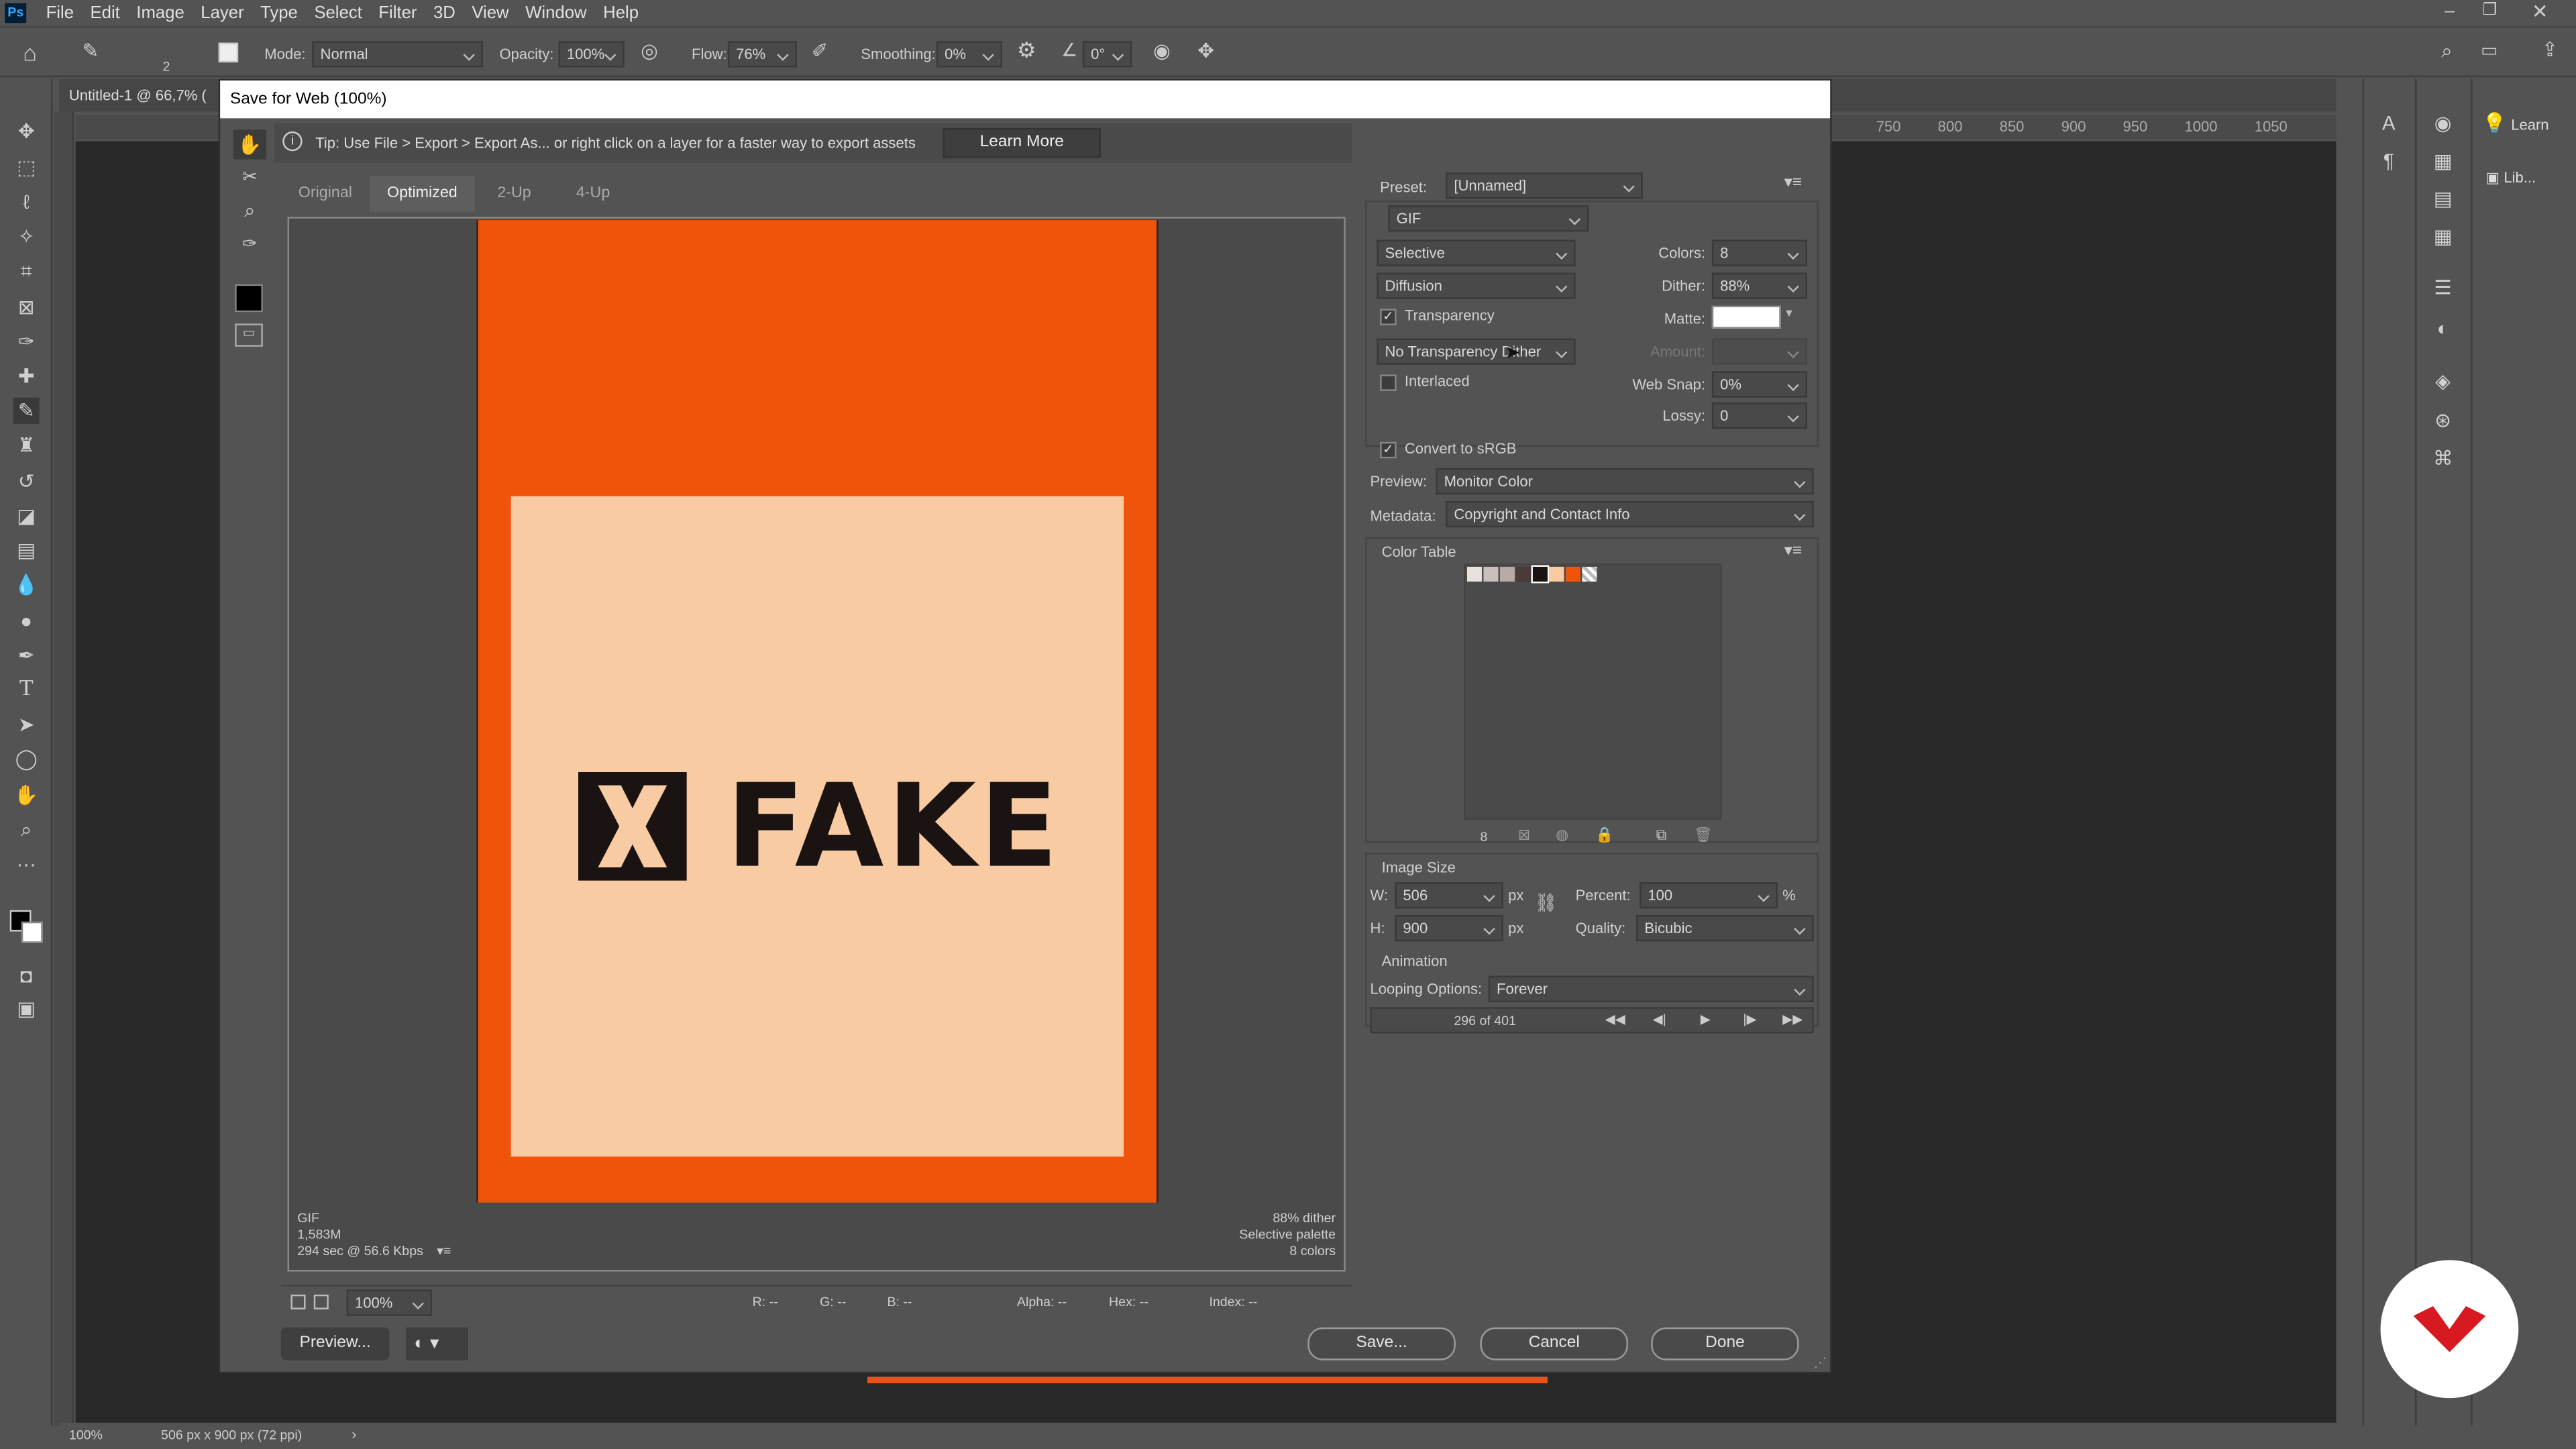 The width and height of the screenshot is (2576, 1449). I want to click on toggle-slices-icon: ▭, so click(249, 335).